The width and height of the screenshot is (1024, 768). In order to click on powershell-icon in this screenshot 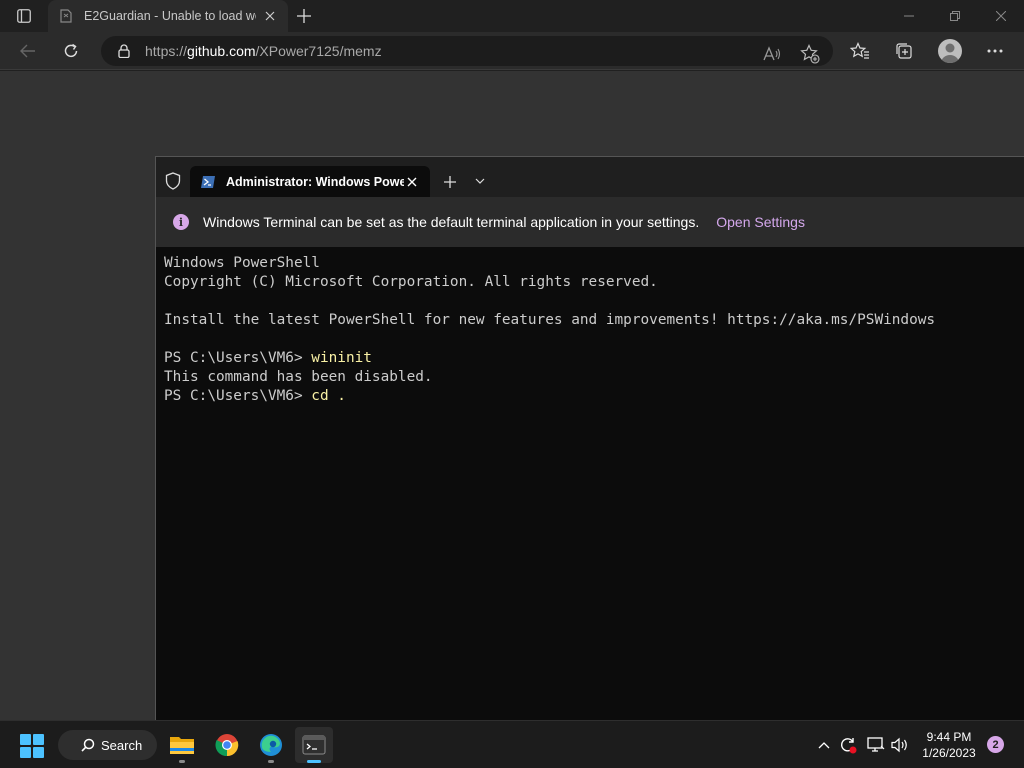, I will do `click(208, 181)`.